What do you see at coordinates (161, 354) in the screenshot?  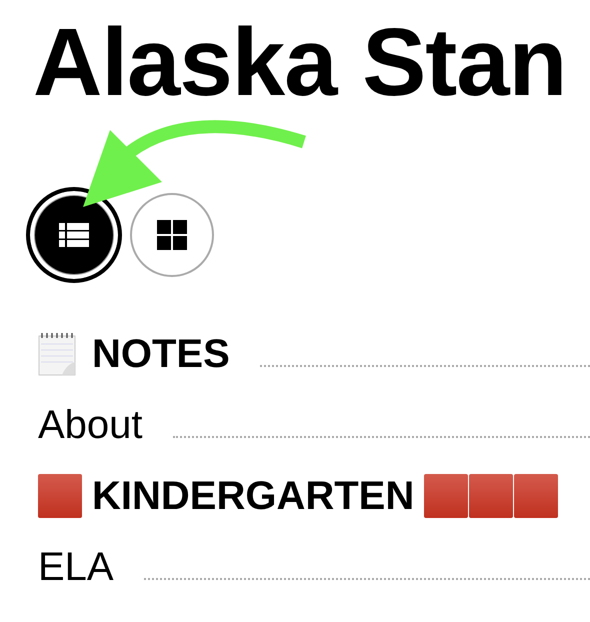 I see `section-heading: NOTES` at bounding box center [161, 354].